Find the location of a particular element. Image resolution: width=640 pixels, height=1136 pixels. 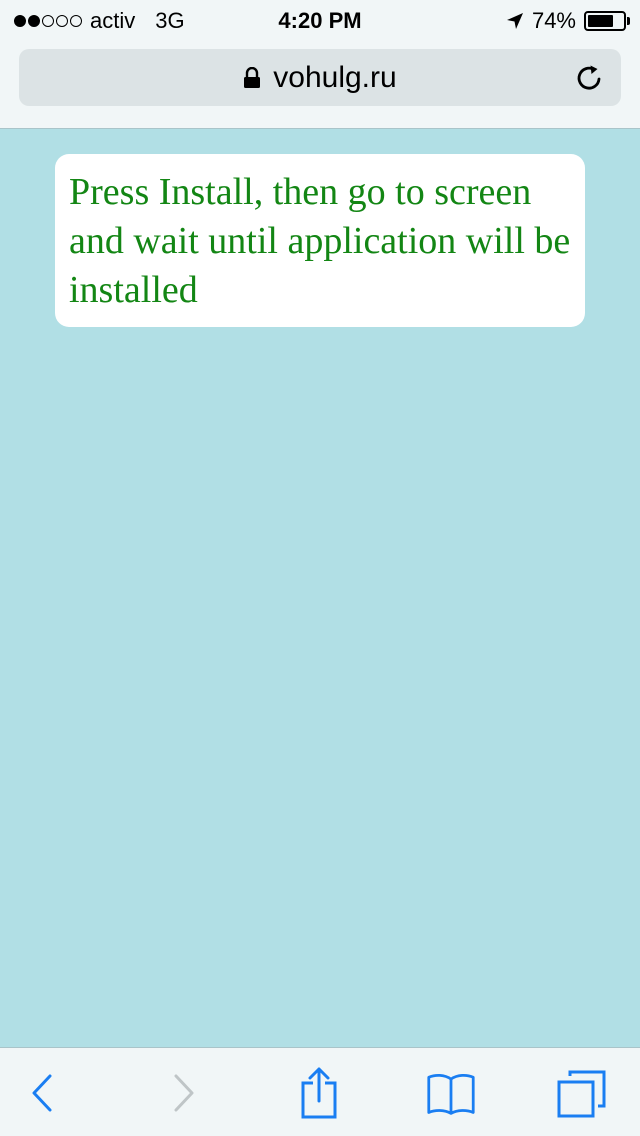

battery-percent: 74% is located at coordinates (553, 20).